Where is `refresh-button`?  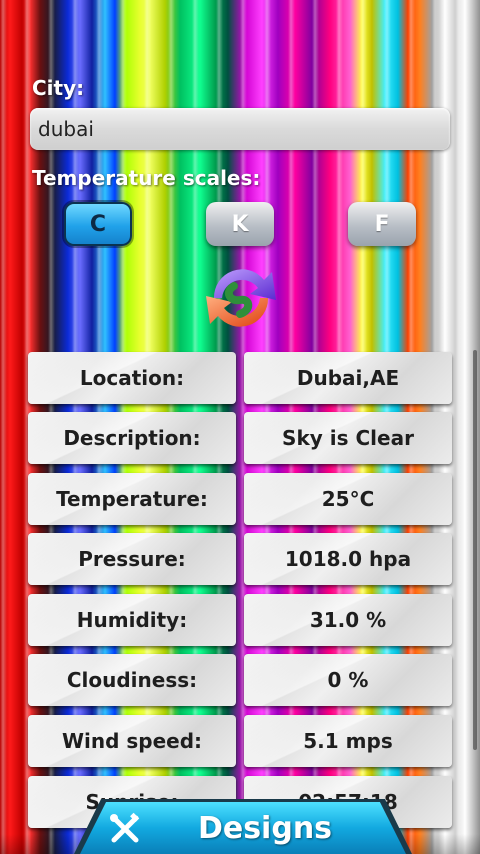
refresh-button is located at coordinates (241, 298).